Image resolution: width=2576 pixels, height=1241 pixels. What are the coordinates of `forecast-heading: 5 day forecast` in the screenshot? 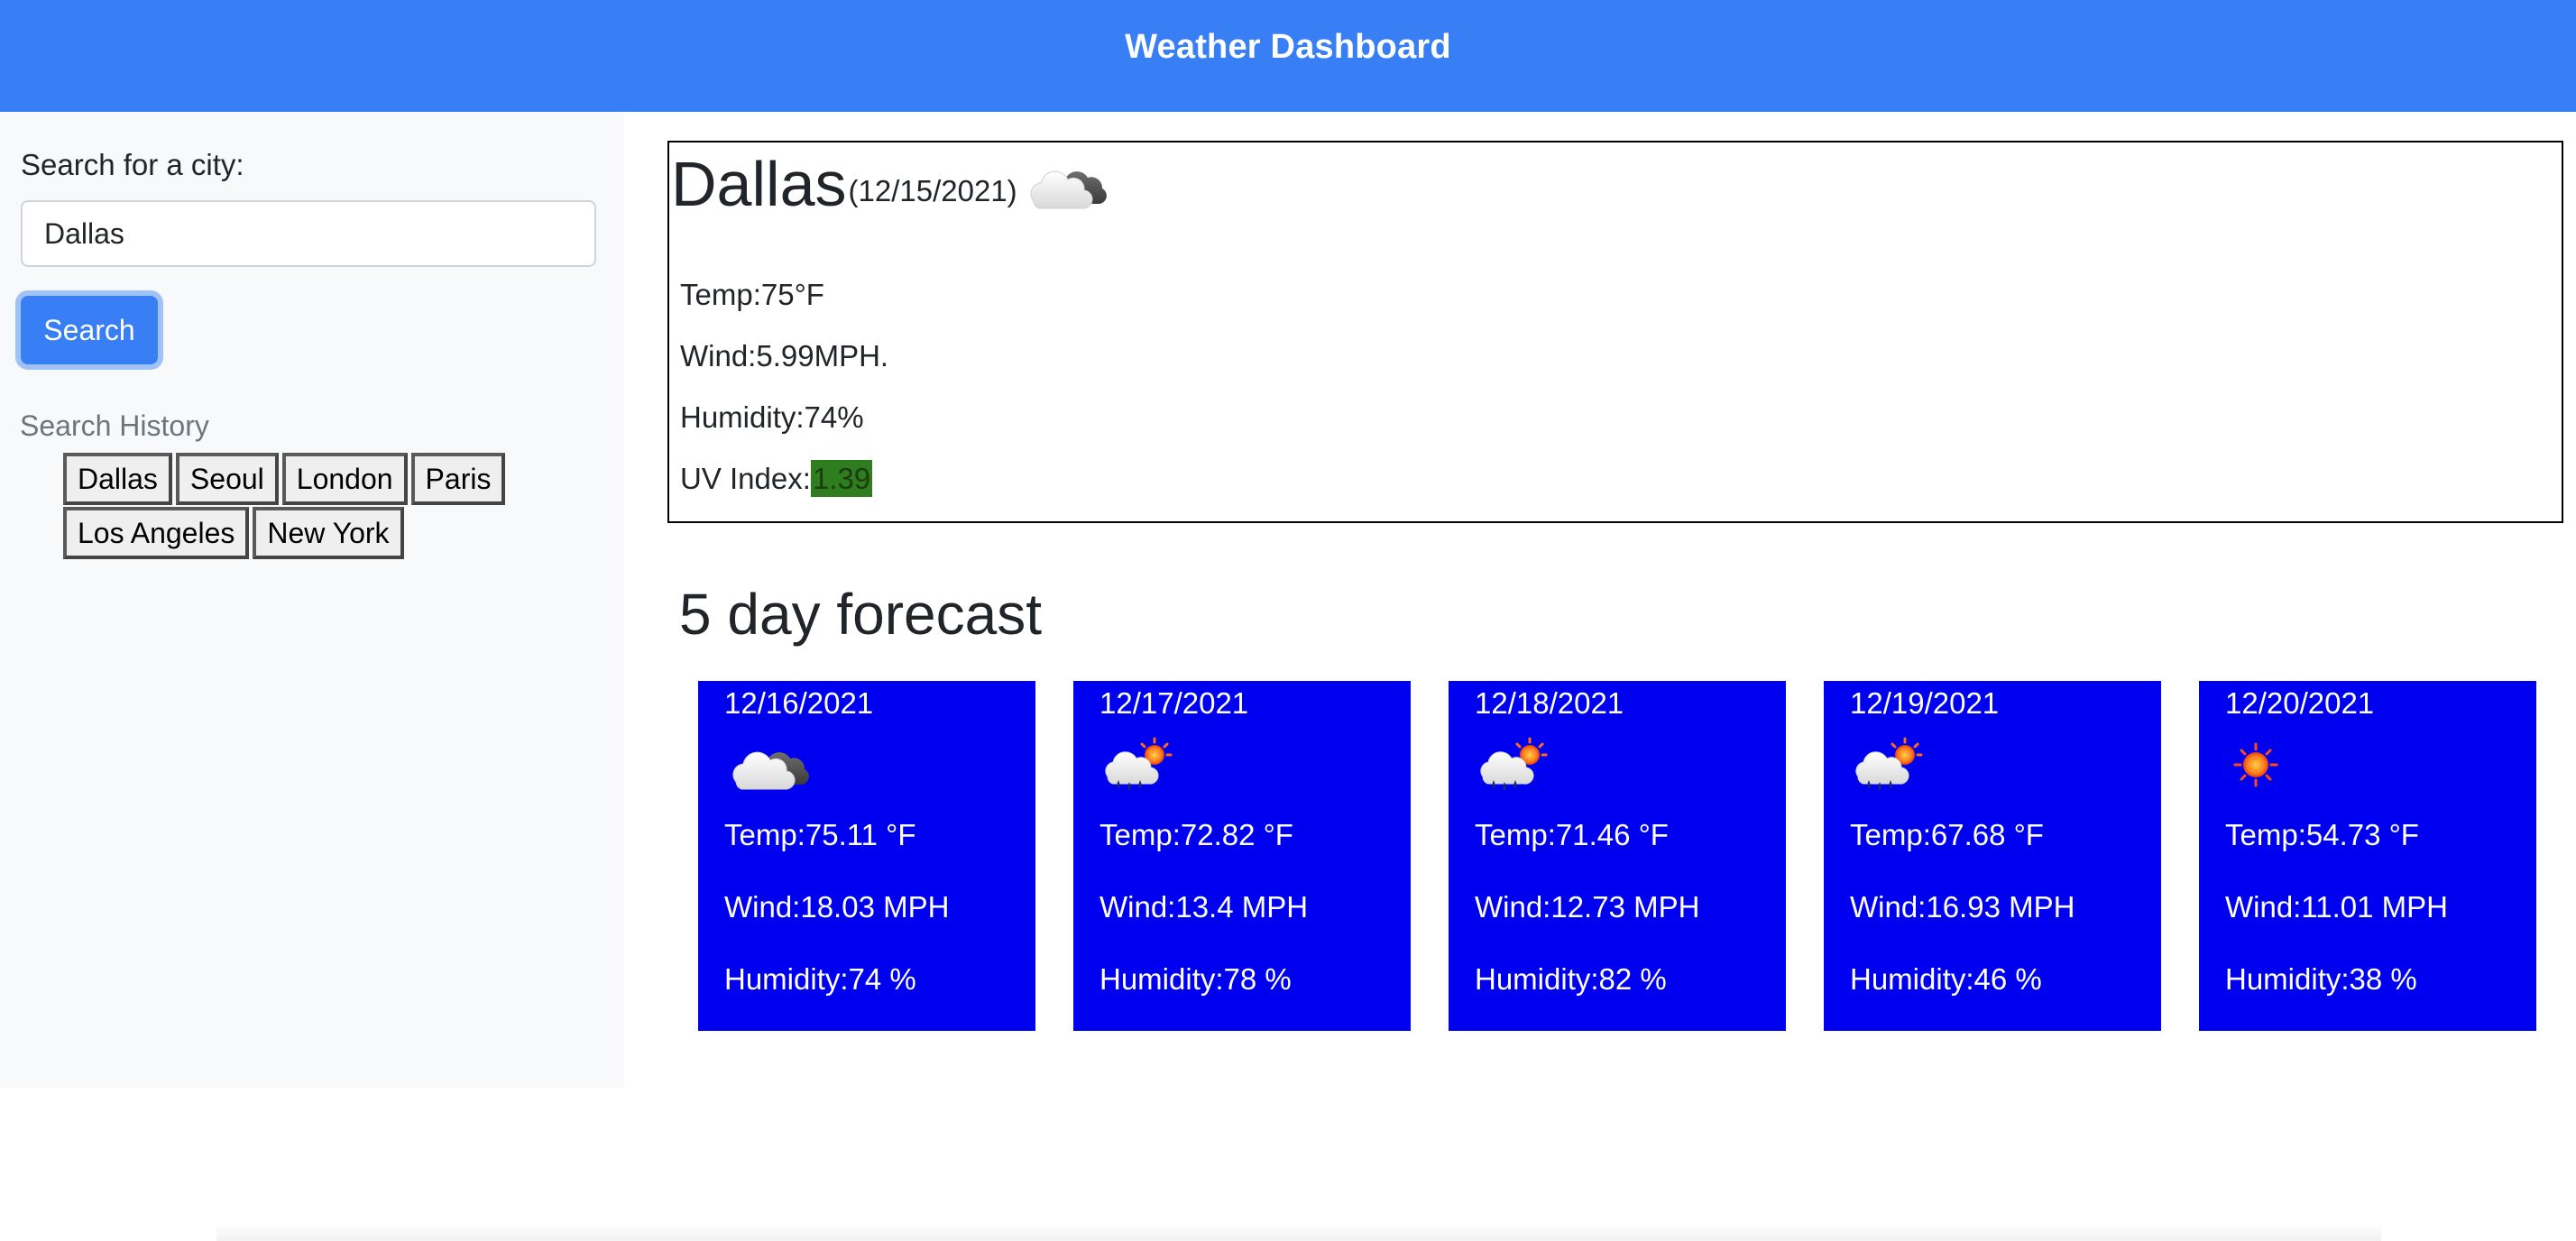 It's located at (861, 614).